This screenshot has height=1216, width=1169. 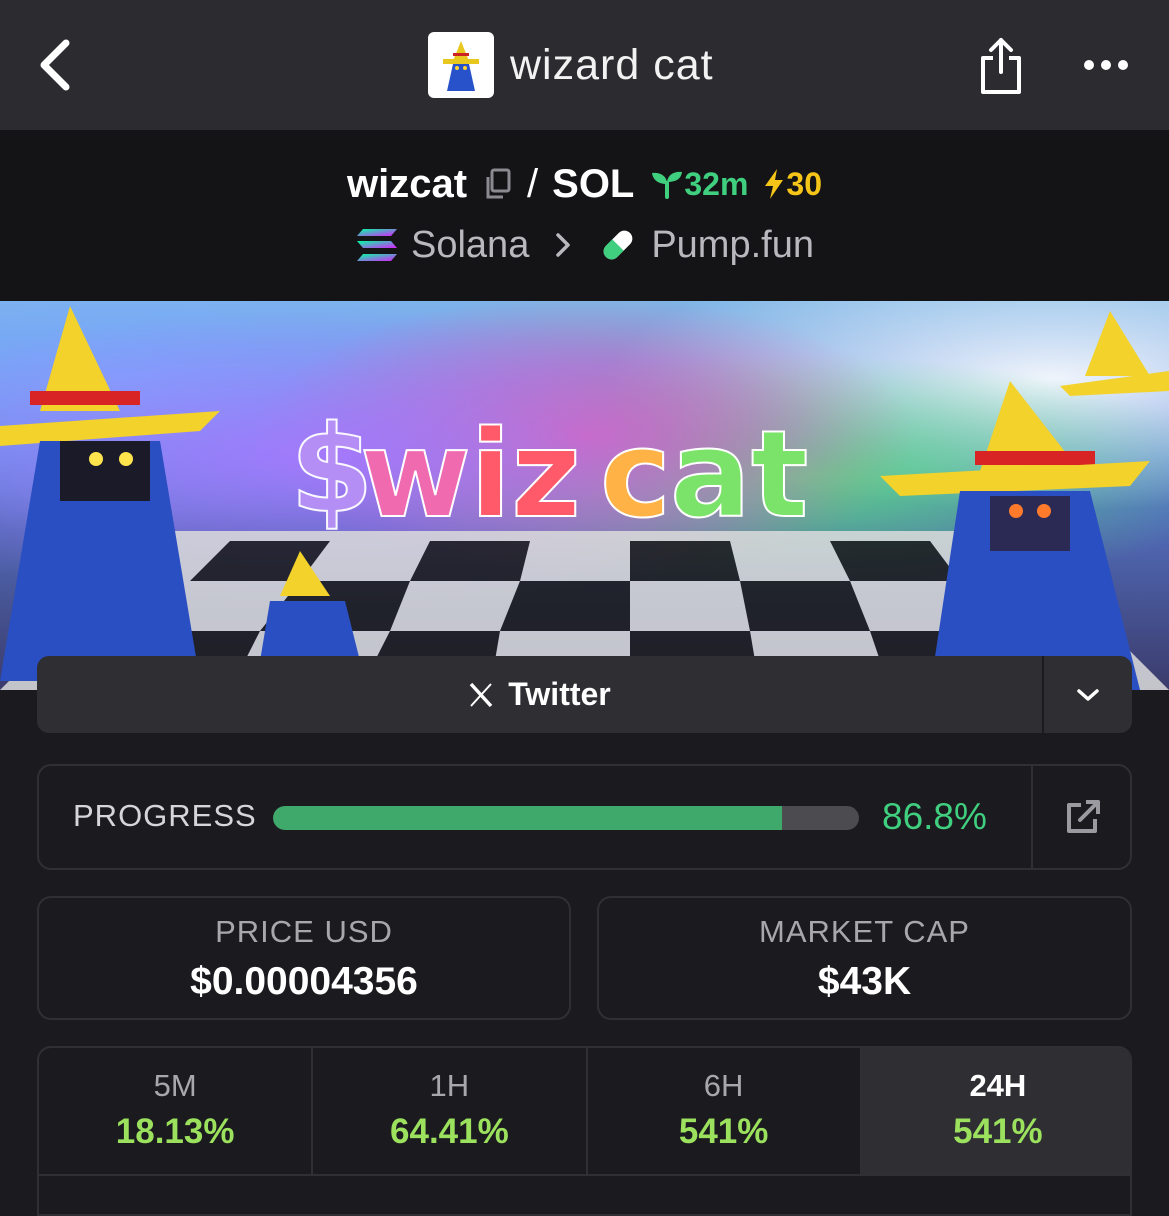 What do you see at coordinates (461, 65) in the screenshot?
I see `token-avatar` at bounding box center [461, 65].